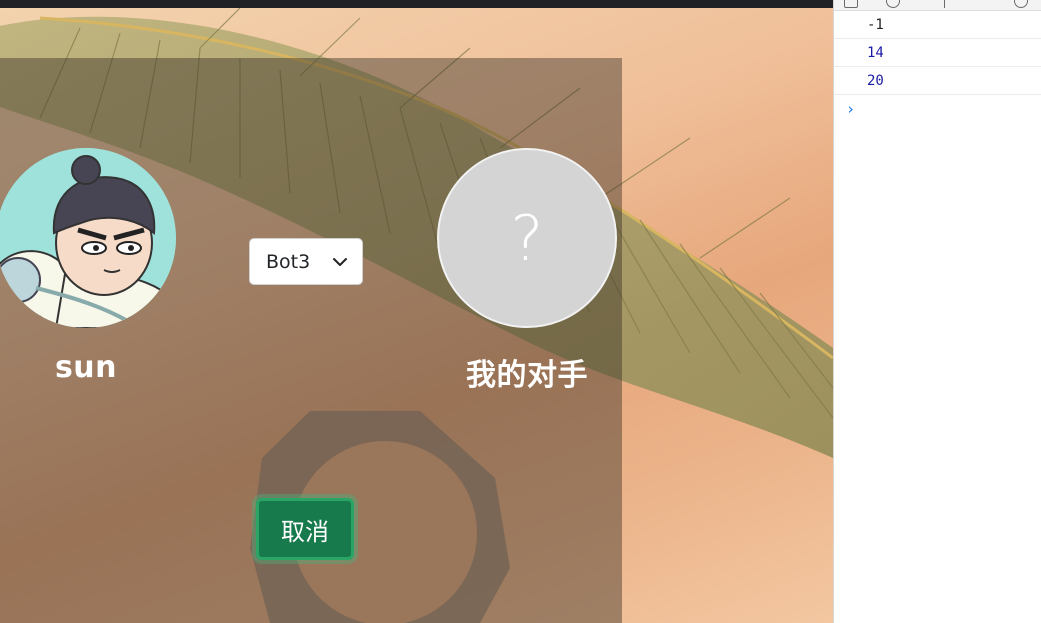 The width and height of the screenshot is (1041, 623). Describe the element at coordinates (416, 4) in the screenshot. I see `browser-top-bar` at that location.